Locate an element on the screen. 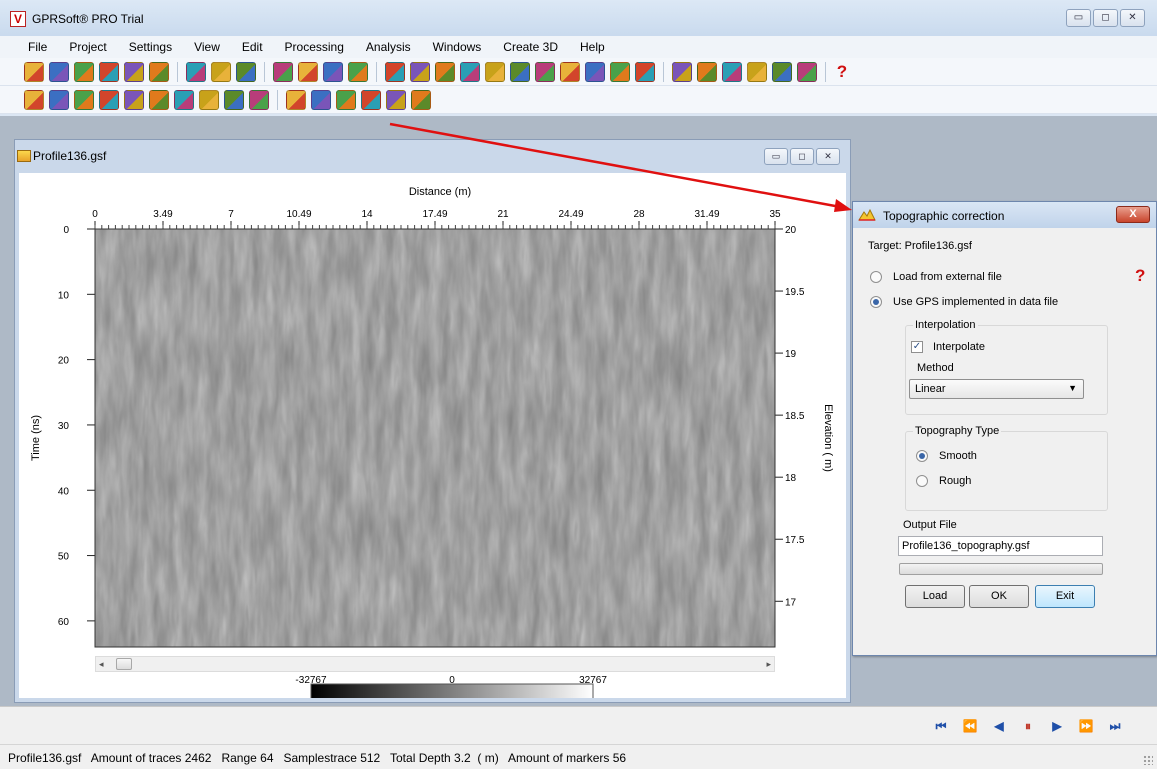 This screenshot has height=769, width=1157. cross-icon is located at coordinates (134, 99).